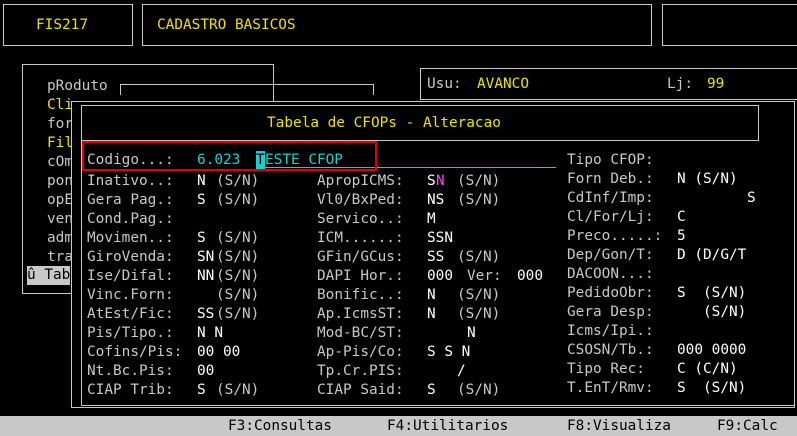 The height and width of the screenshot is (436, 797). What do you see at coordinates (280, 426) in the screenshot?
I see `f3-consultas-key: F3:Consultas` at bounding box center [280, 426].